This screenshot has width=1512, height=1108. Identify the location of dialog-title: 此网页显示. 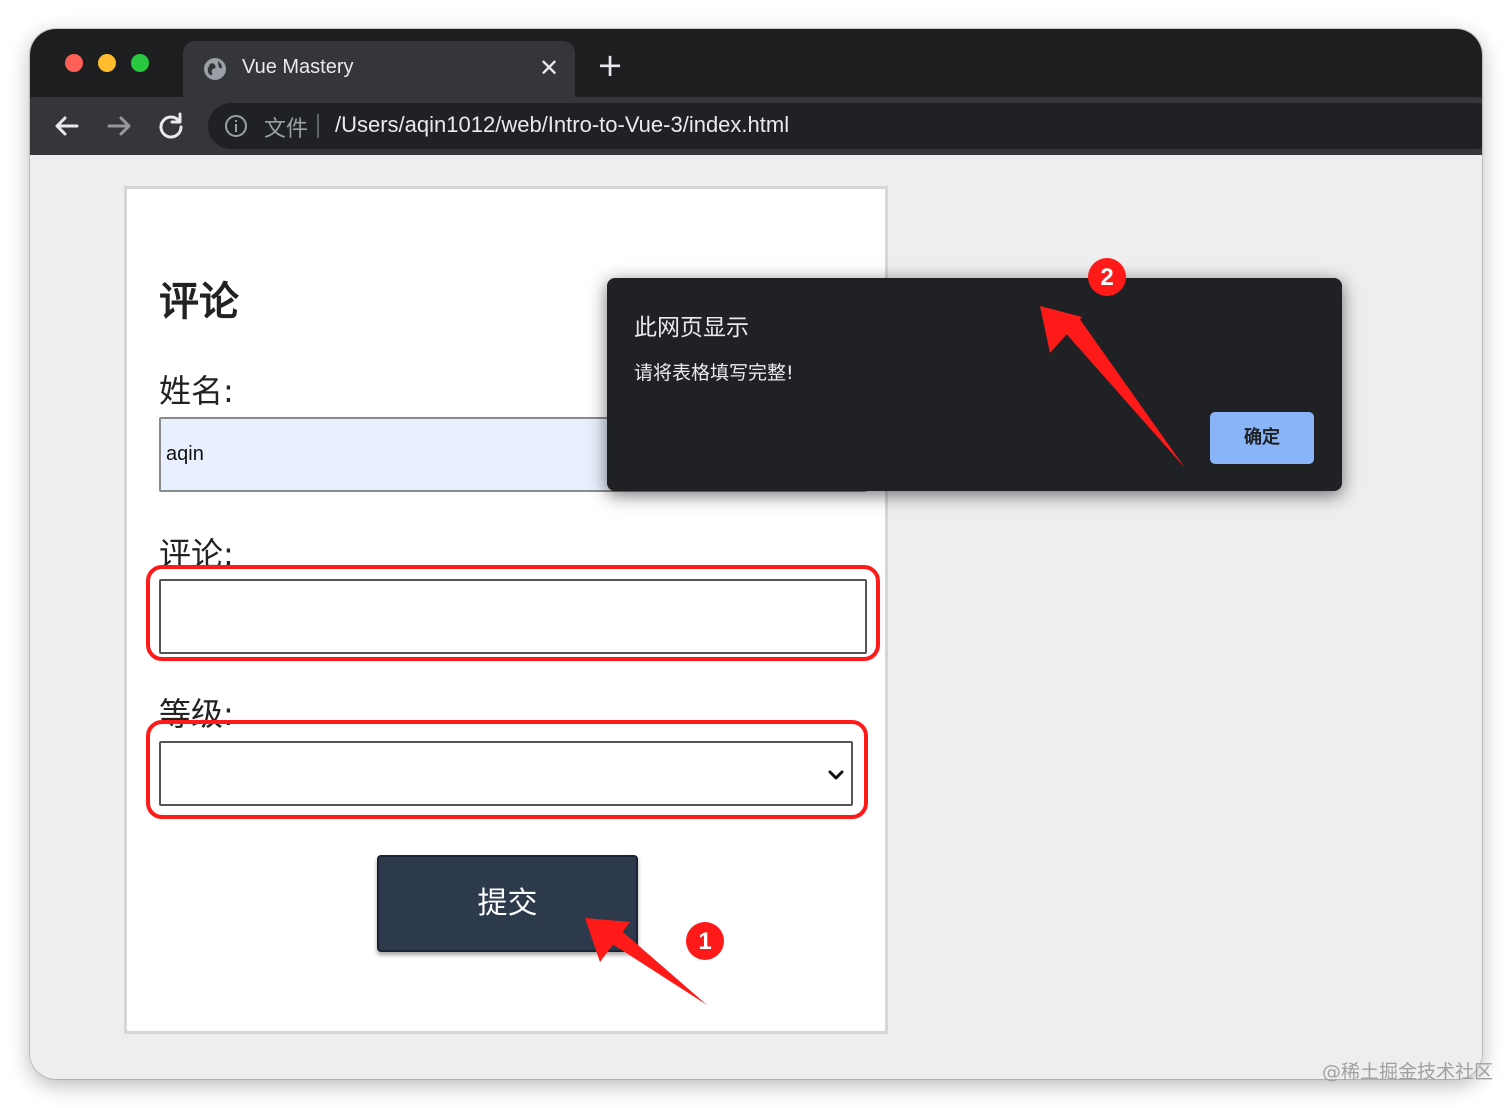
(691, 328).